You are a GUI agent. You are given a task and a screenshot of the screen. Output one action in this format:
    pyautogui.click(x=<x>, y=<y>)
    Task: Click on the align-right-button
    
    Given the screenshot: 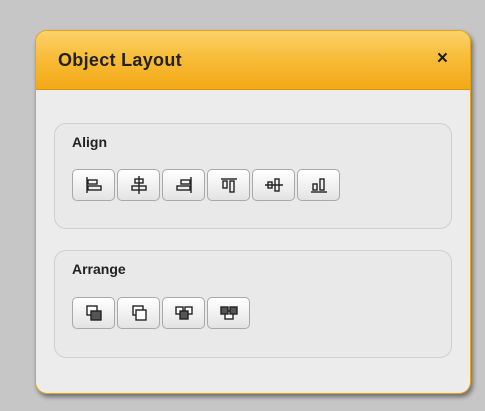 What is the action you would take?
    pyautogui.click(x=183, y=185)
    